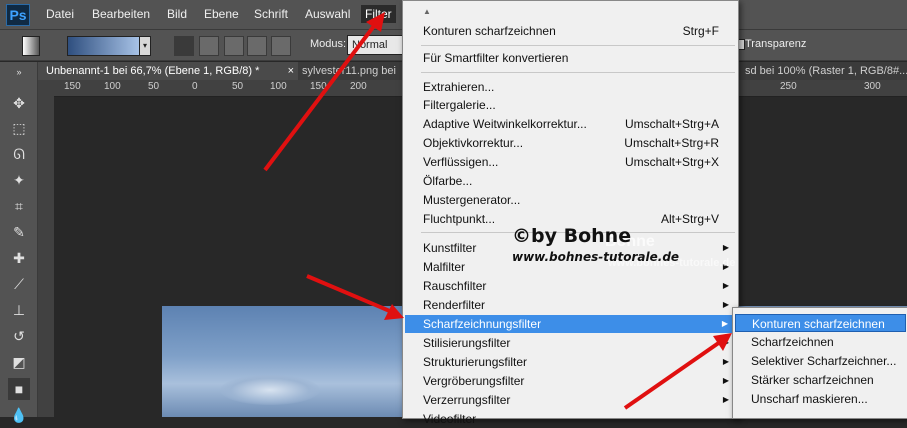  Describe the element at coordinates (31, 46) in the screenshot. I see `gradient-tool-icon` at that location.